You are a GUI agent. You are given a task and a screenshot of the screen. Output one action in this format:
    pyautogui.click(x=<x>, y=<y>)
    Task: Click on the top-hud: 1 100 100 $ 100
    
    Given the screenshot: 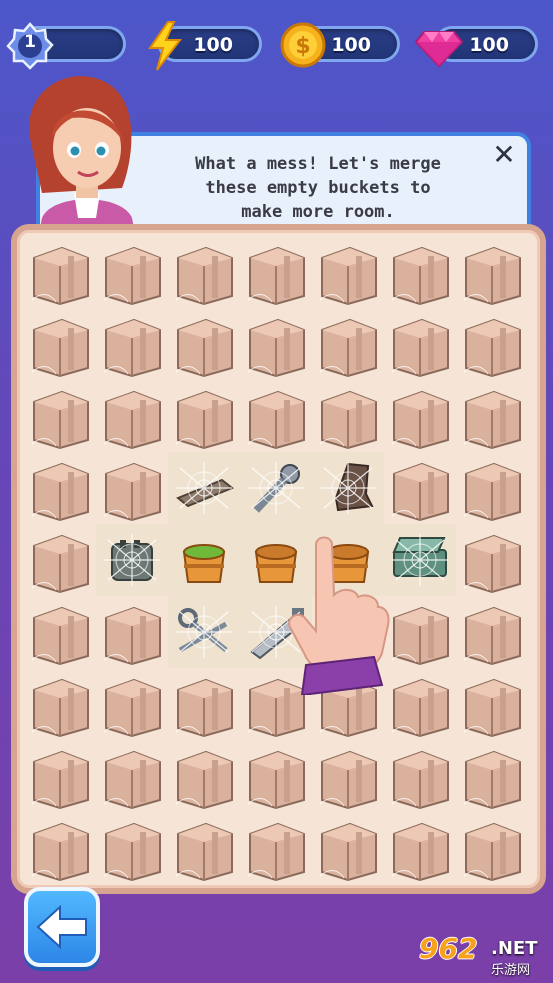 What is the action you would take?
    pyautogui.click(x=276, y=46)
    